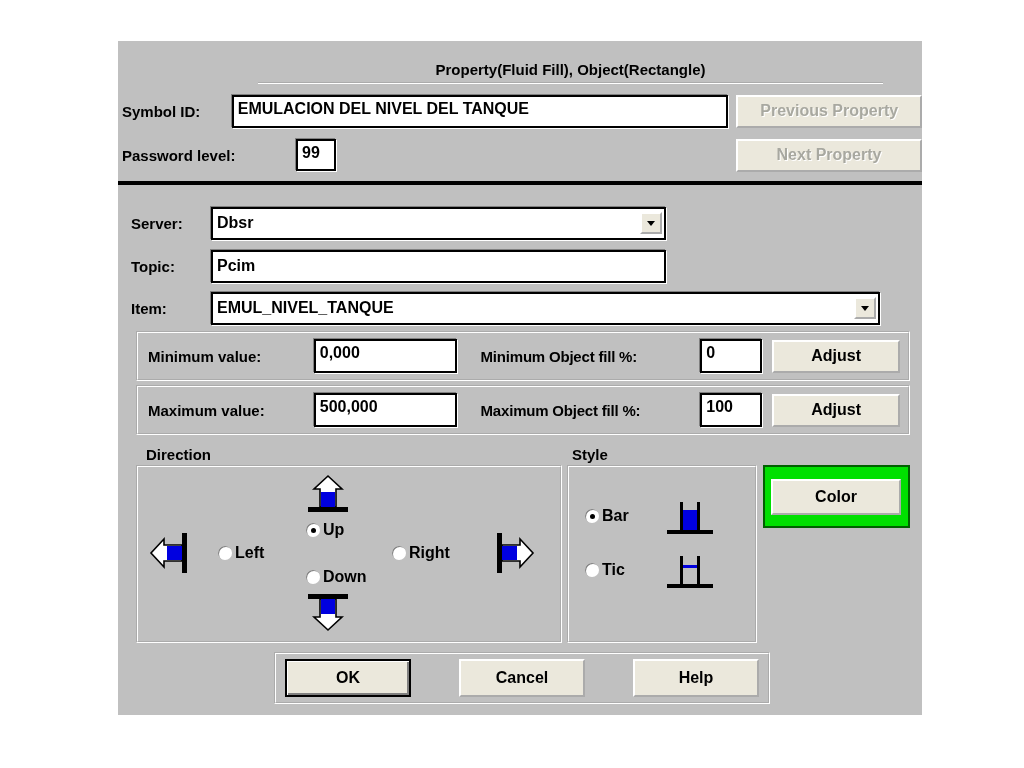 The width and height of the screenshot is (1024, 768). Describe the element at coordinates (348, 678) in the screenshot. I see `dialog-button: OK` at that location.